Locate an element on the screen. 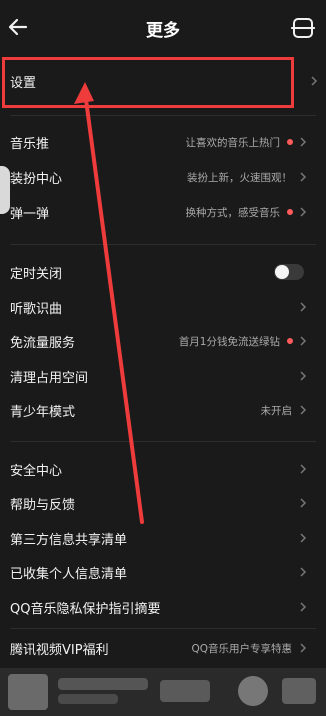  tap-tap-row: 弹一弹 换种方式，感受音乐 is located at coordinates (163, 212).